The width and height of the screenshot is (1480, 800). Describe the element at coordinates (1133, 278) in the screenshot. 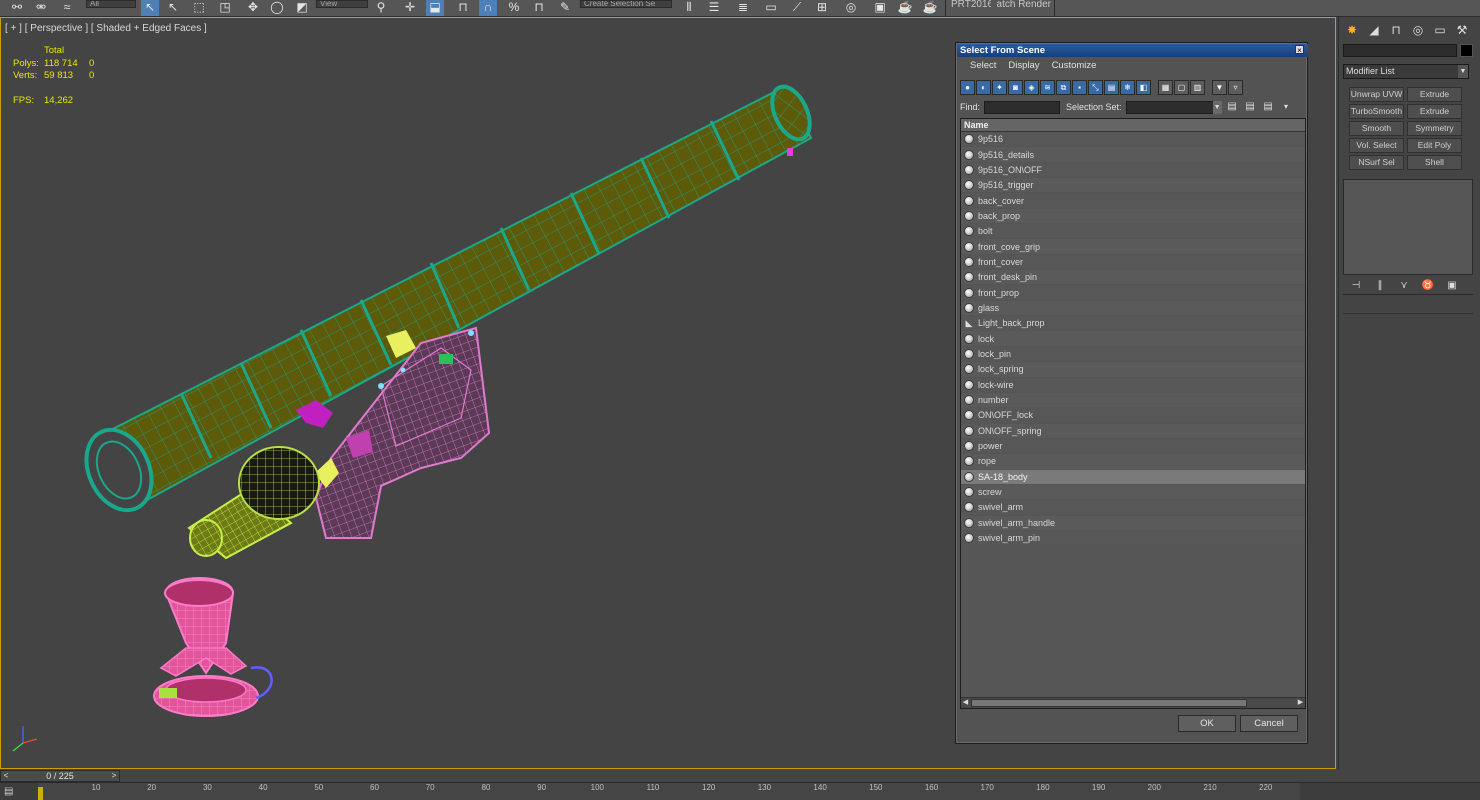

I see `list-item: front_desk_pin` at that location.